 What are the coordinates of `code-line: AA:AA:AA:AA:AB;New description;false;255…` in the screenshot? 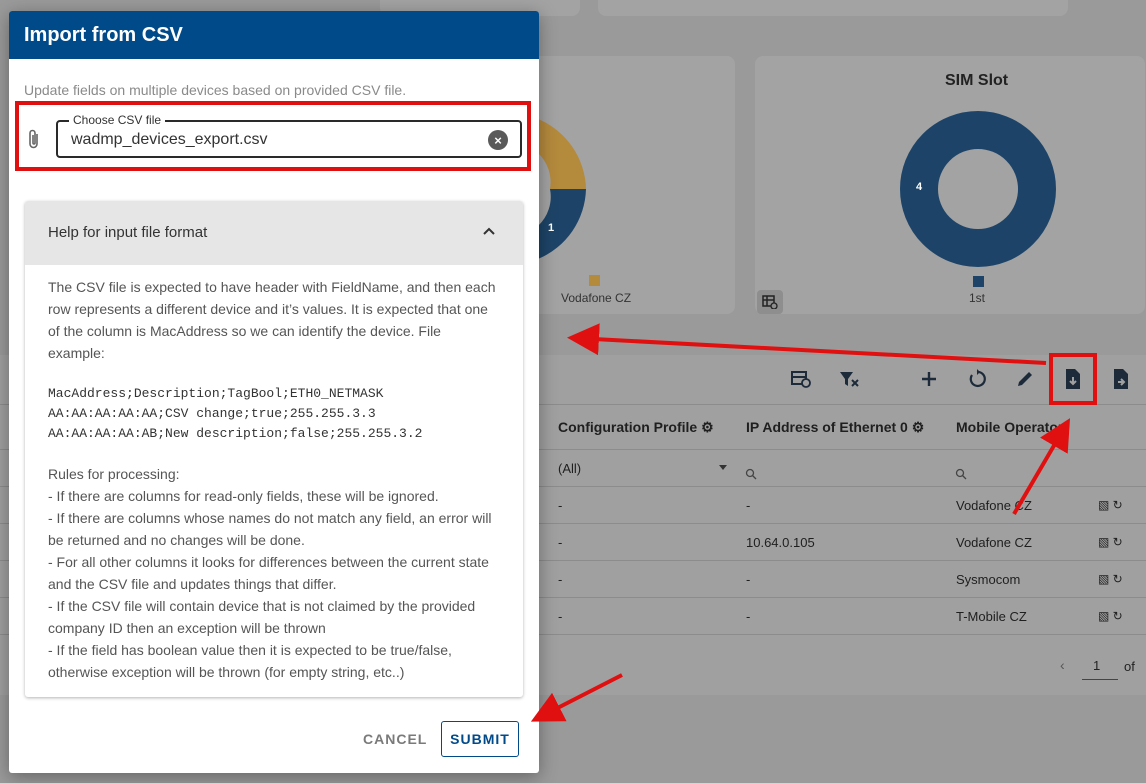 It's located at (235, 433).